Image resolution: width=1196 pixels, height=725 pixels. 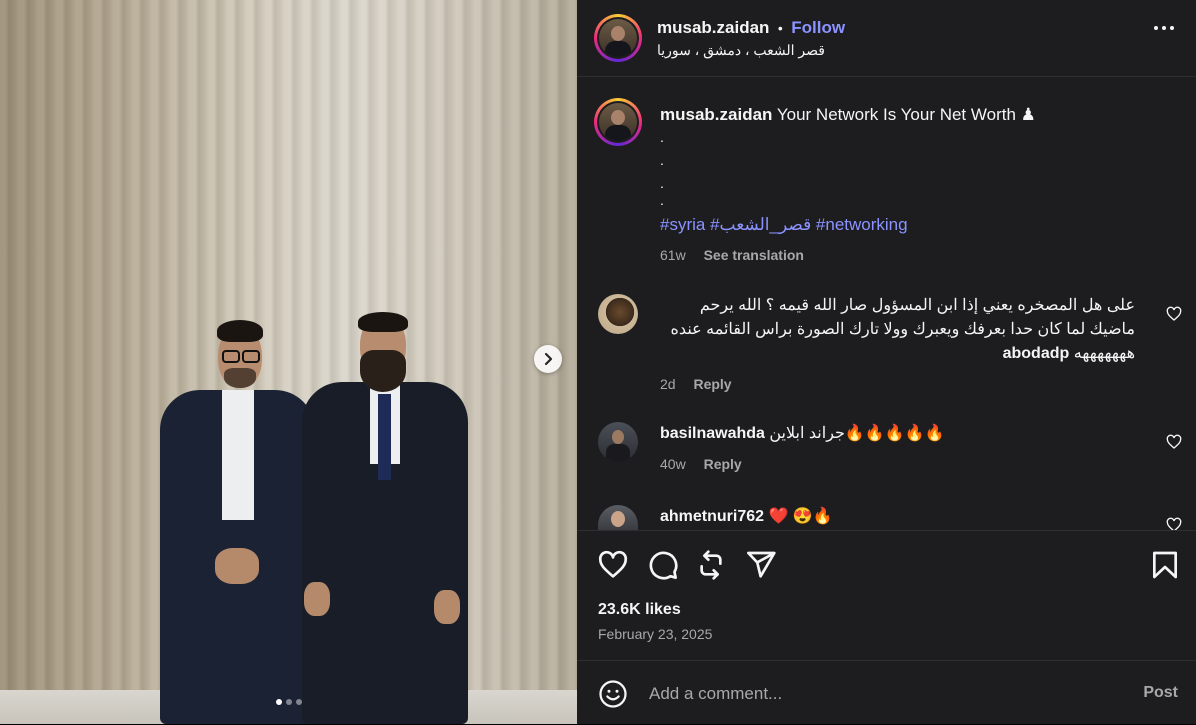 What do you see at coordinates (613, 565) in the screenshot?
I see `heart-icon` at bounding box center [613, 565].